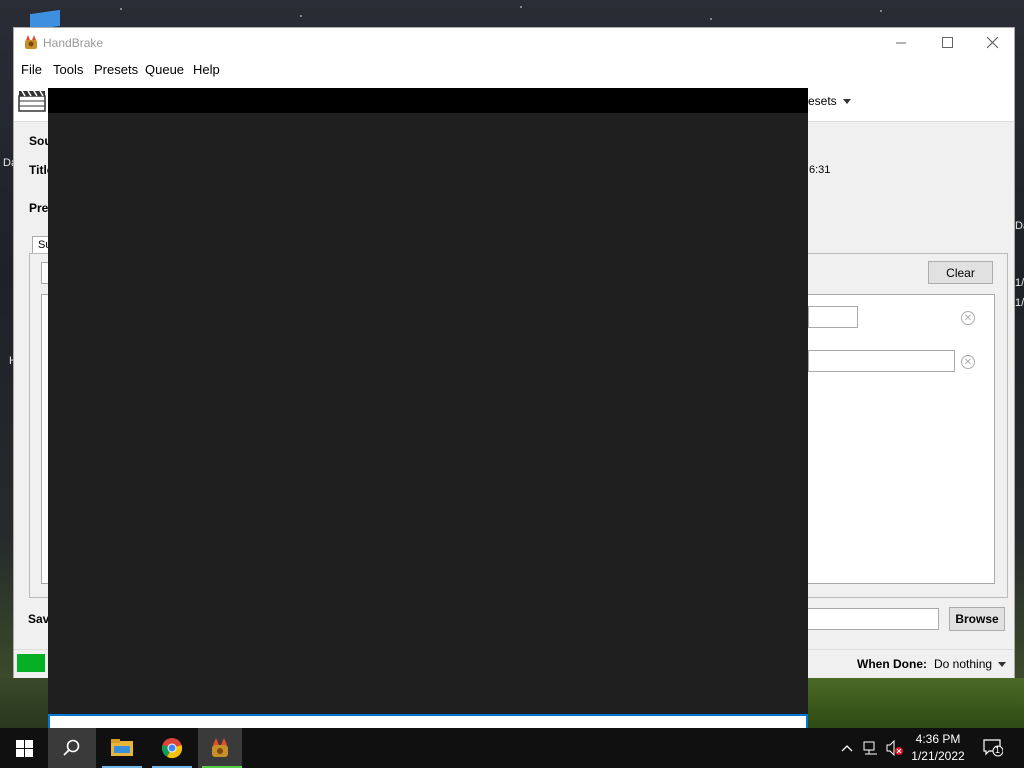  Describe the element at coordinates (514, 69) in the screenshot. I see `menu-bar: File Tools Presets Queue Help` at that location.